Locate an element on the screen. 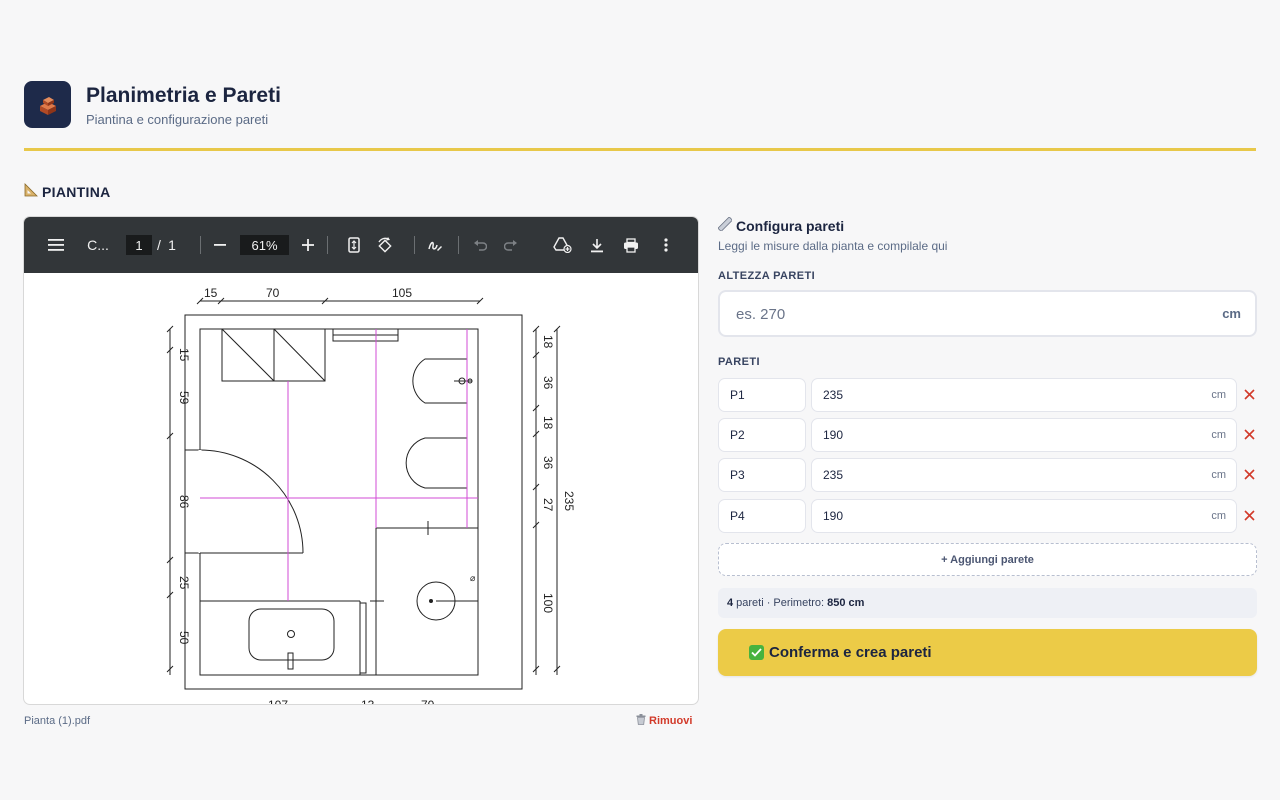  walls-count-suffix: pareti · is located at coordinates (753, 603).